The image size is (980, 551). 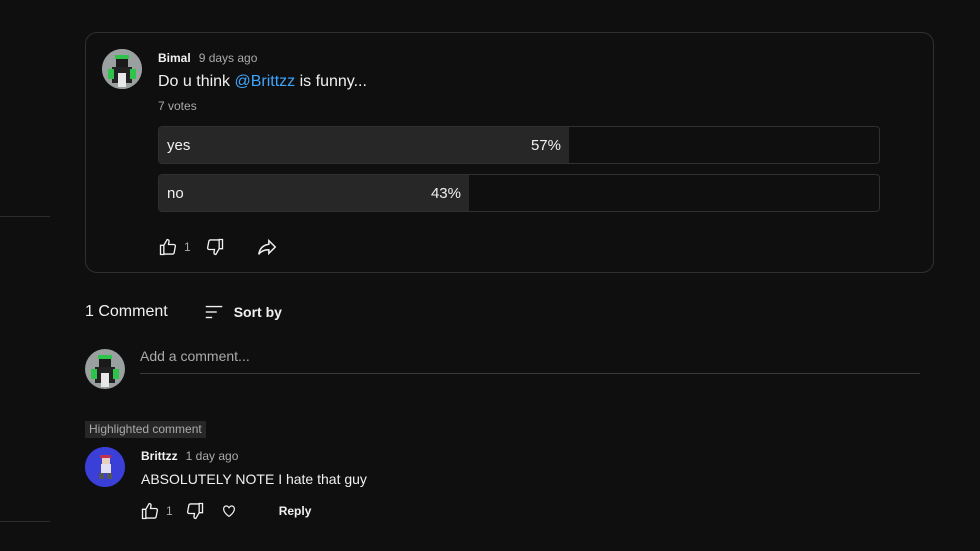 I want to click on poll-option-yes: yes 57%, so click(x=519, y=145).